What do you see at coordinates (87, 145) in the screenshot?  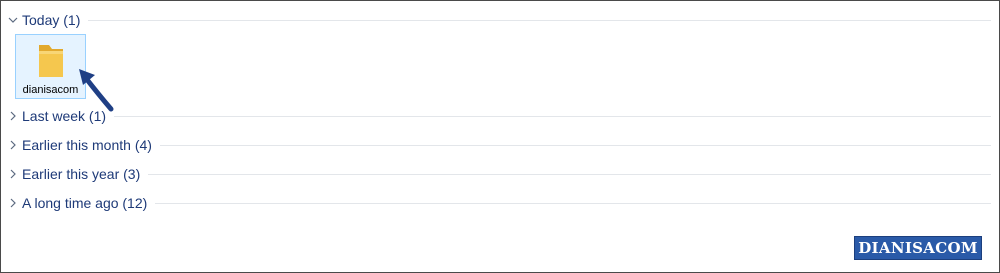 I see `group-label: Earlier this month (4)` at bounding box center [87, 145].